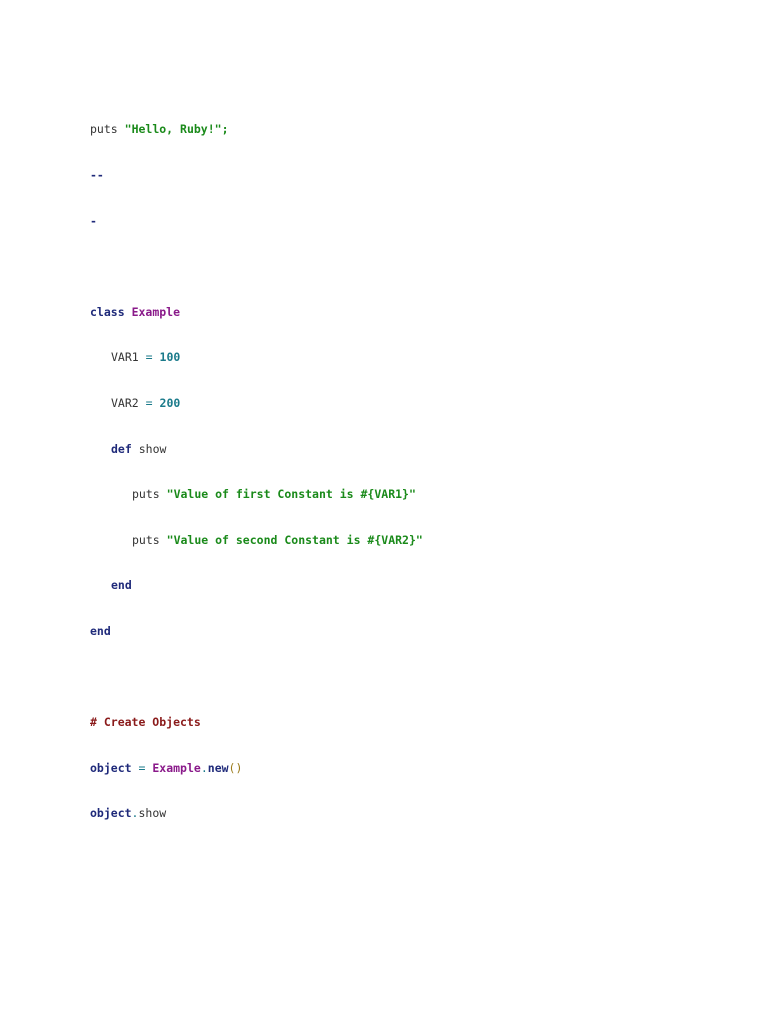 This screenshot has width=768, height=1024. I want to click on code-token-string: "Value of second Constant is #{VAR2}", so click(294, 539).